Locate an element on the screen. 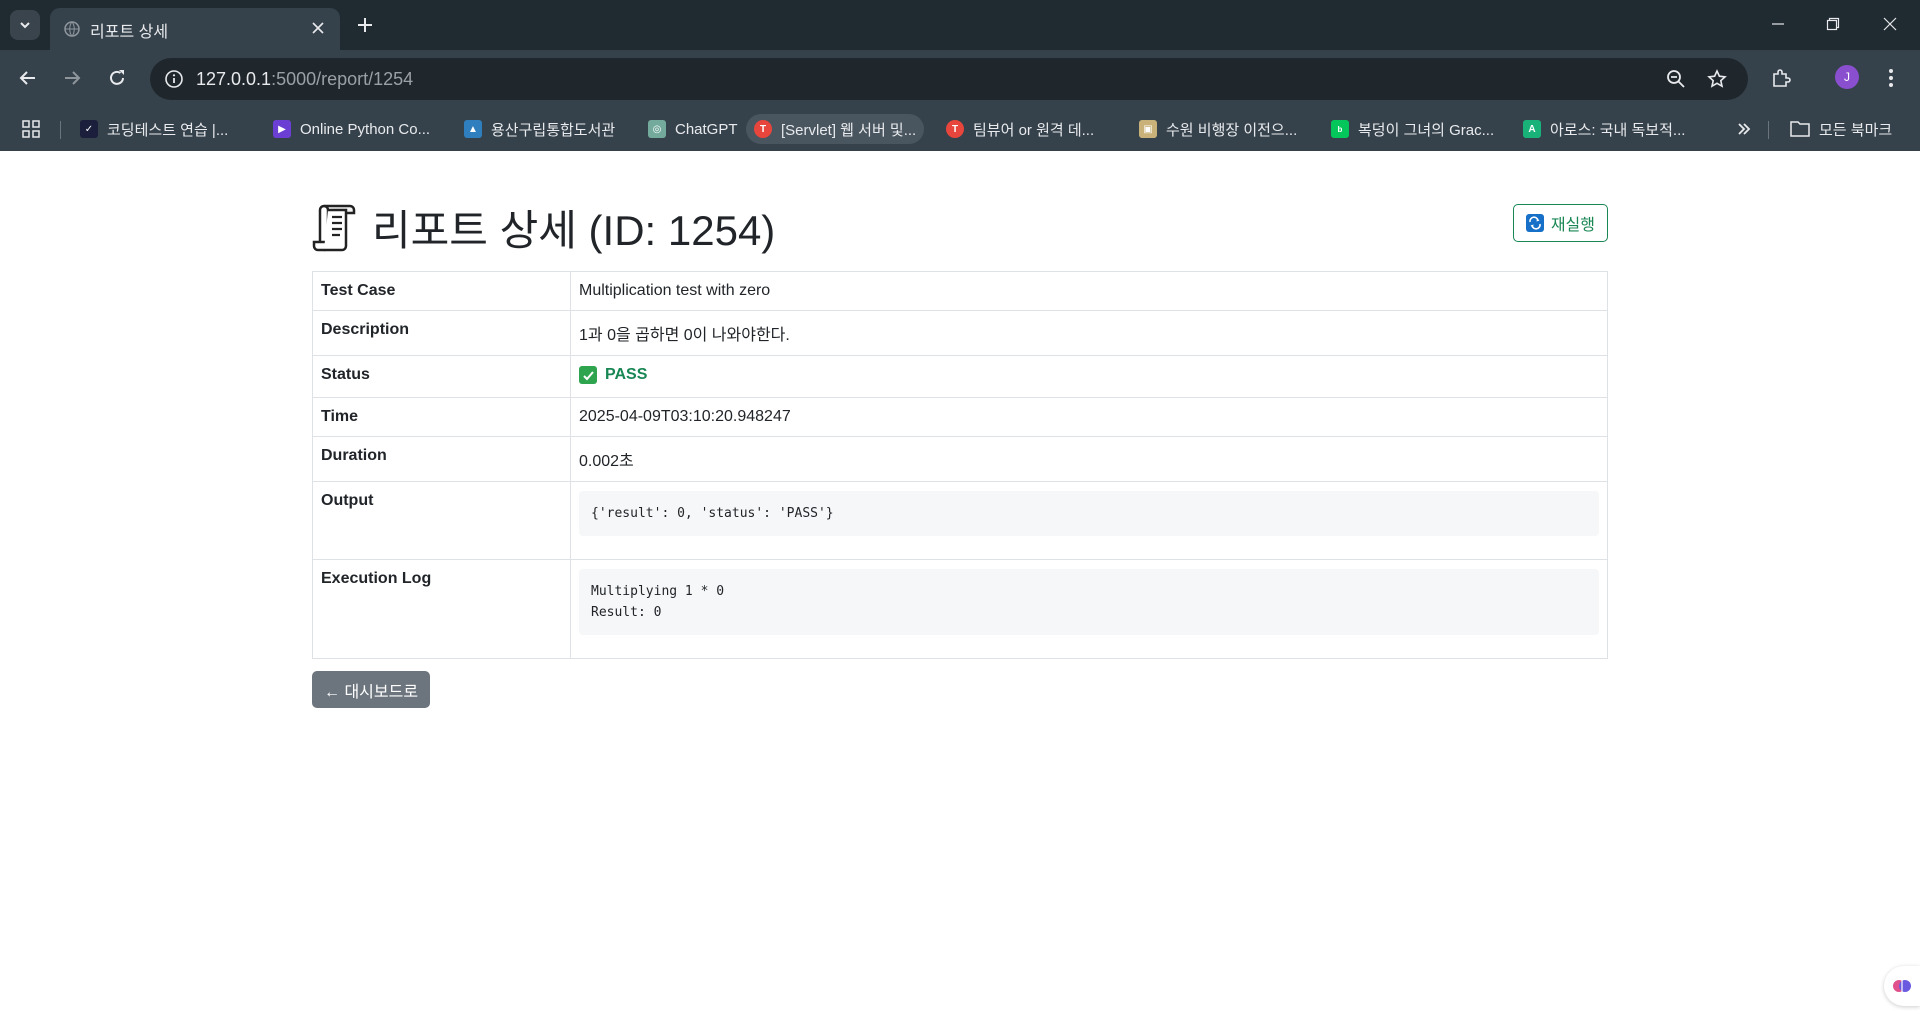 The height and width of the screenshot is (1030, 1920). apps-grid-icon is located at coordinates (31, 129).